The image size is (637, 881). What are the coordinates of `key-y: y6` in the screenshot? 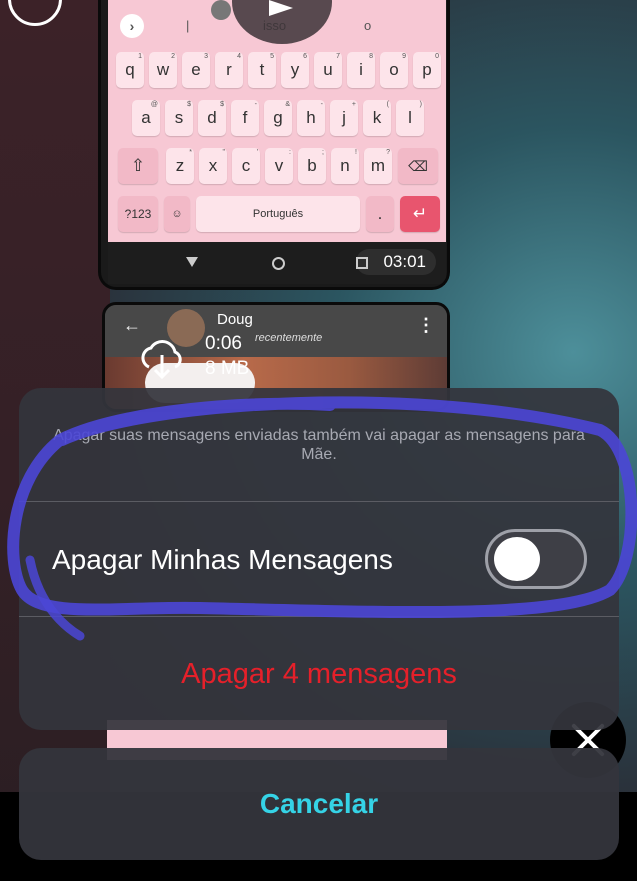 It's located at (295, 70).